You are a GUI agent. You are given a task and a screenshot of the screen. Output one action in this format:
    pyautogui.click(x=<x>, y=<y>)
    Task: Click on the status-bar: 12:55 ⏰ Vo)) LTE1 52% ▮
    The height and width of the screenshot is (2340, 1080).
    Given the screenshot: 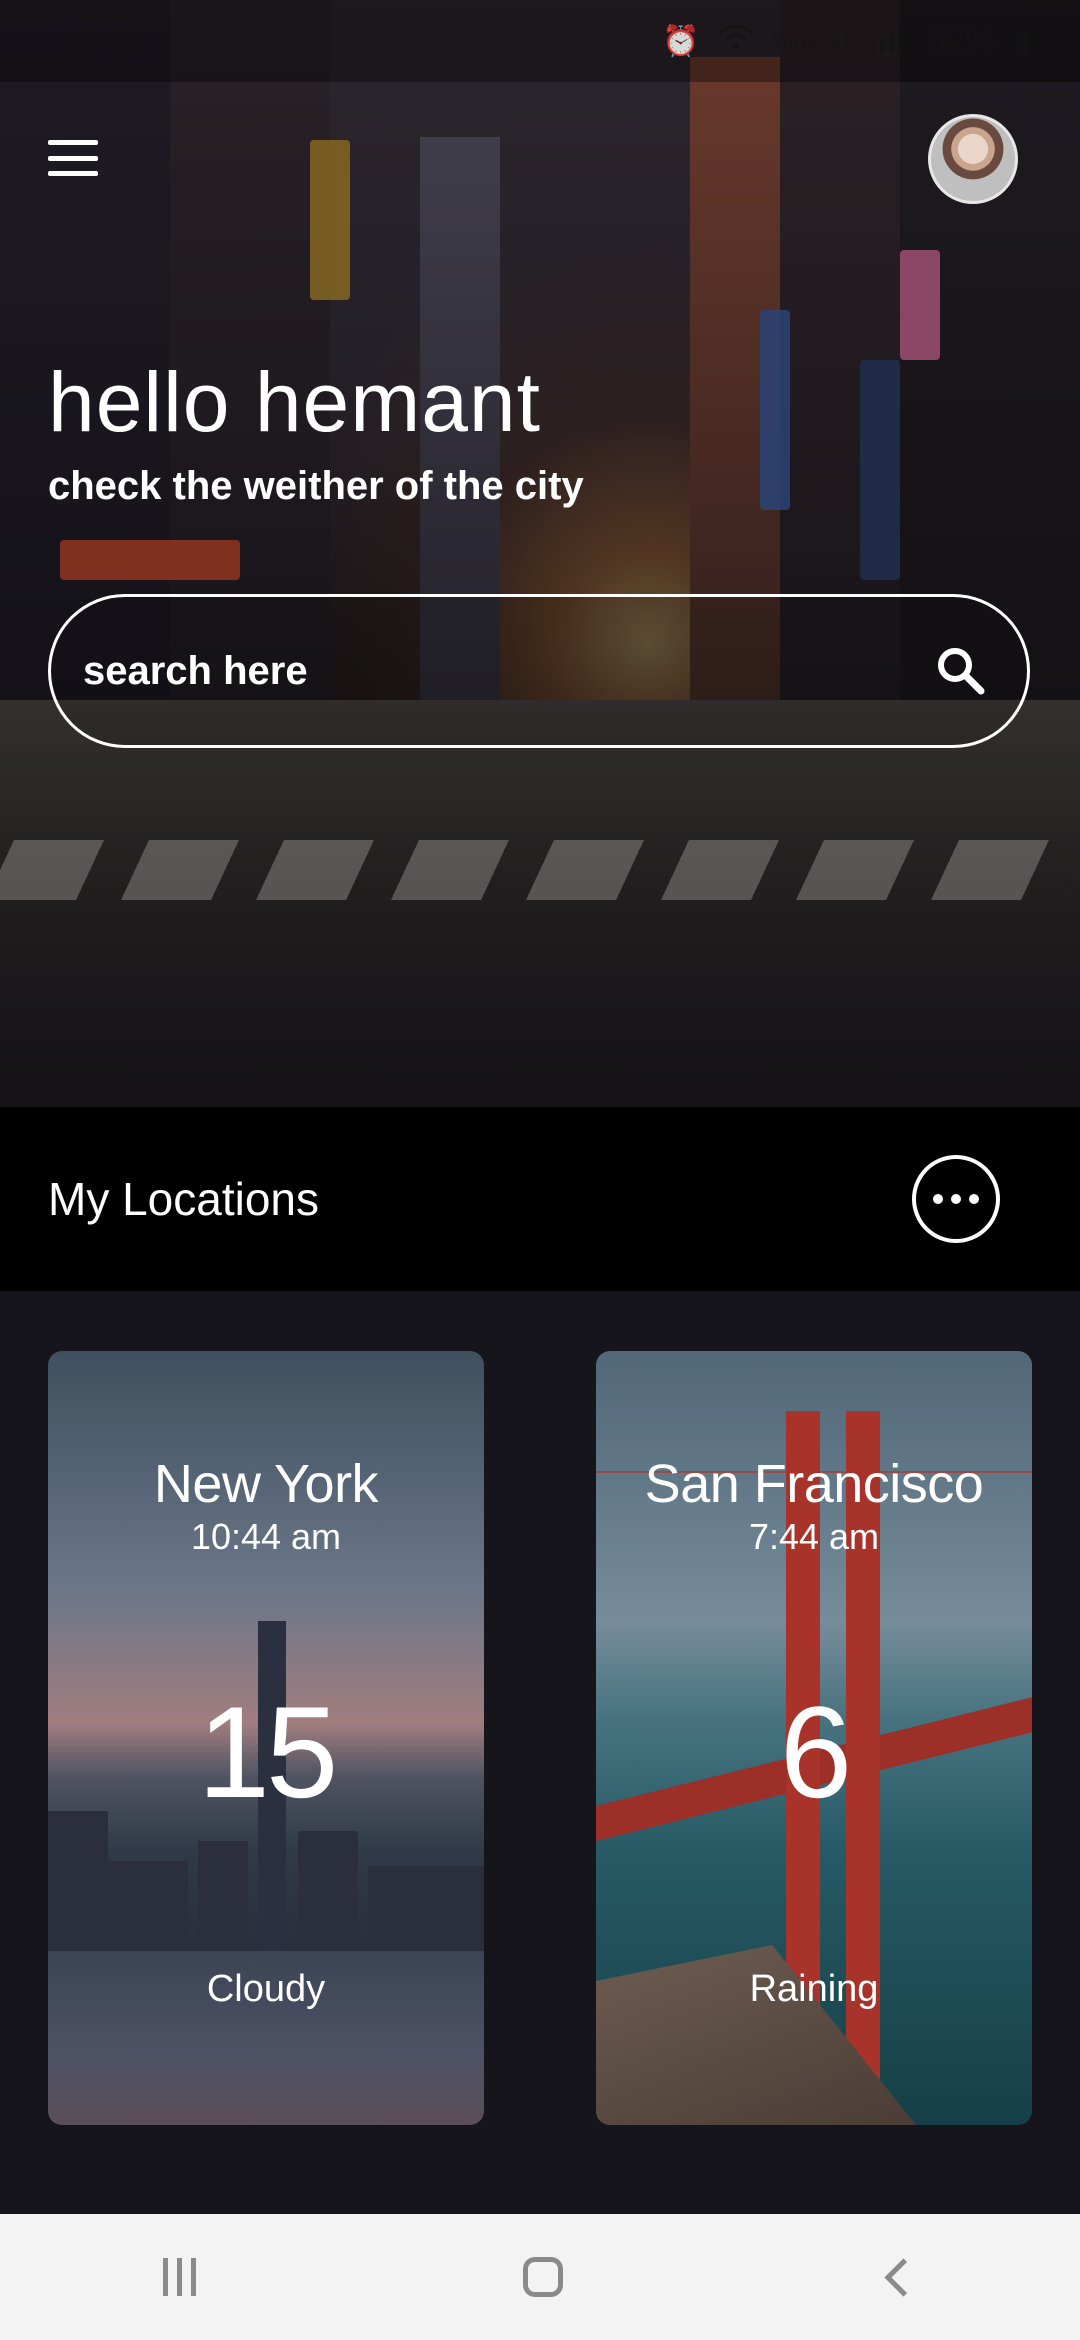 What is the action you would take?
    pyautogui.click(x=540, y=41)
    